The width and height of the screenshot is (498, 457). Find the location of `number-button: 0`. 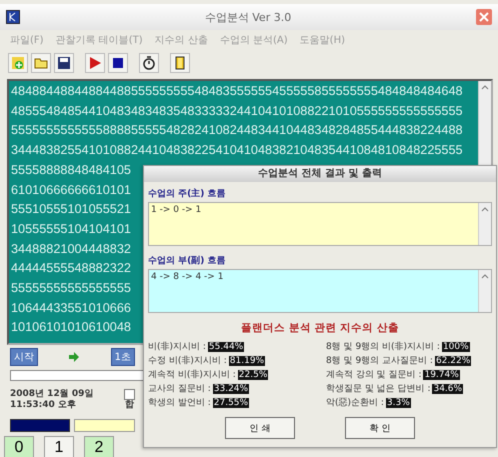

number-button: 0 is located at coordinates (19, 446).